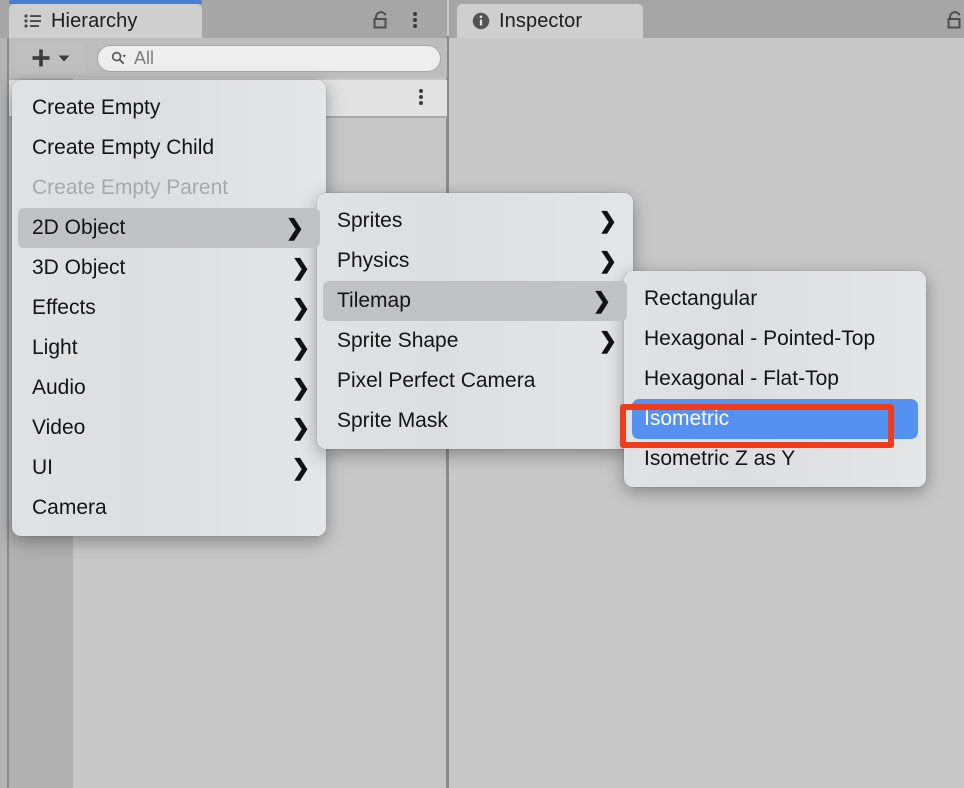 This screenshot has width=964, height=788. Describe the element at coordinates (123, 147) in the screenshot. I see `menu-item-label: Create Empty Child` at that location.